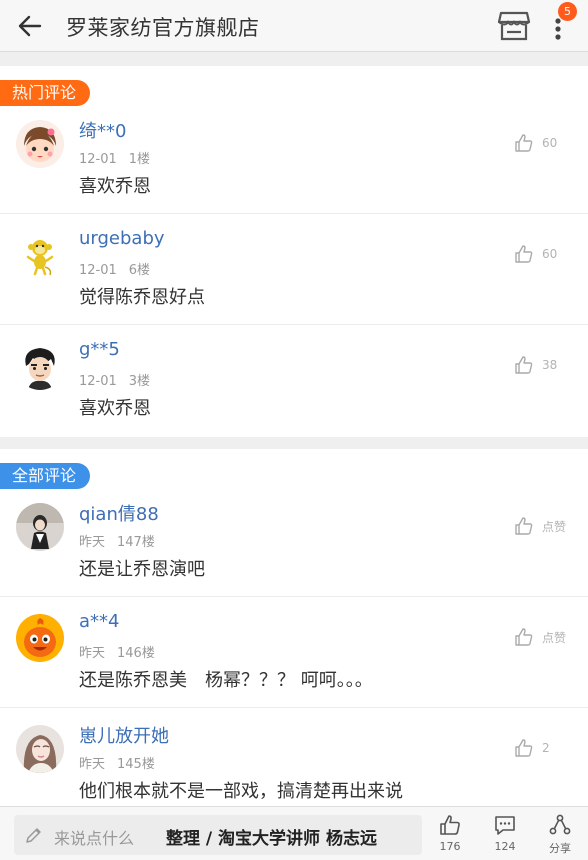 The image size is (588, 860). What do you see at coordinates (99, 621) in the screenshot?
I see `username-link: a**4` at bounding box center [99, 621].